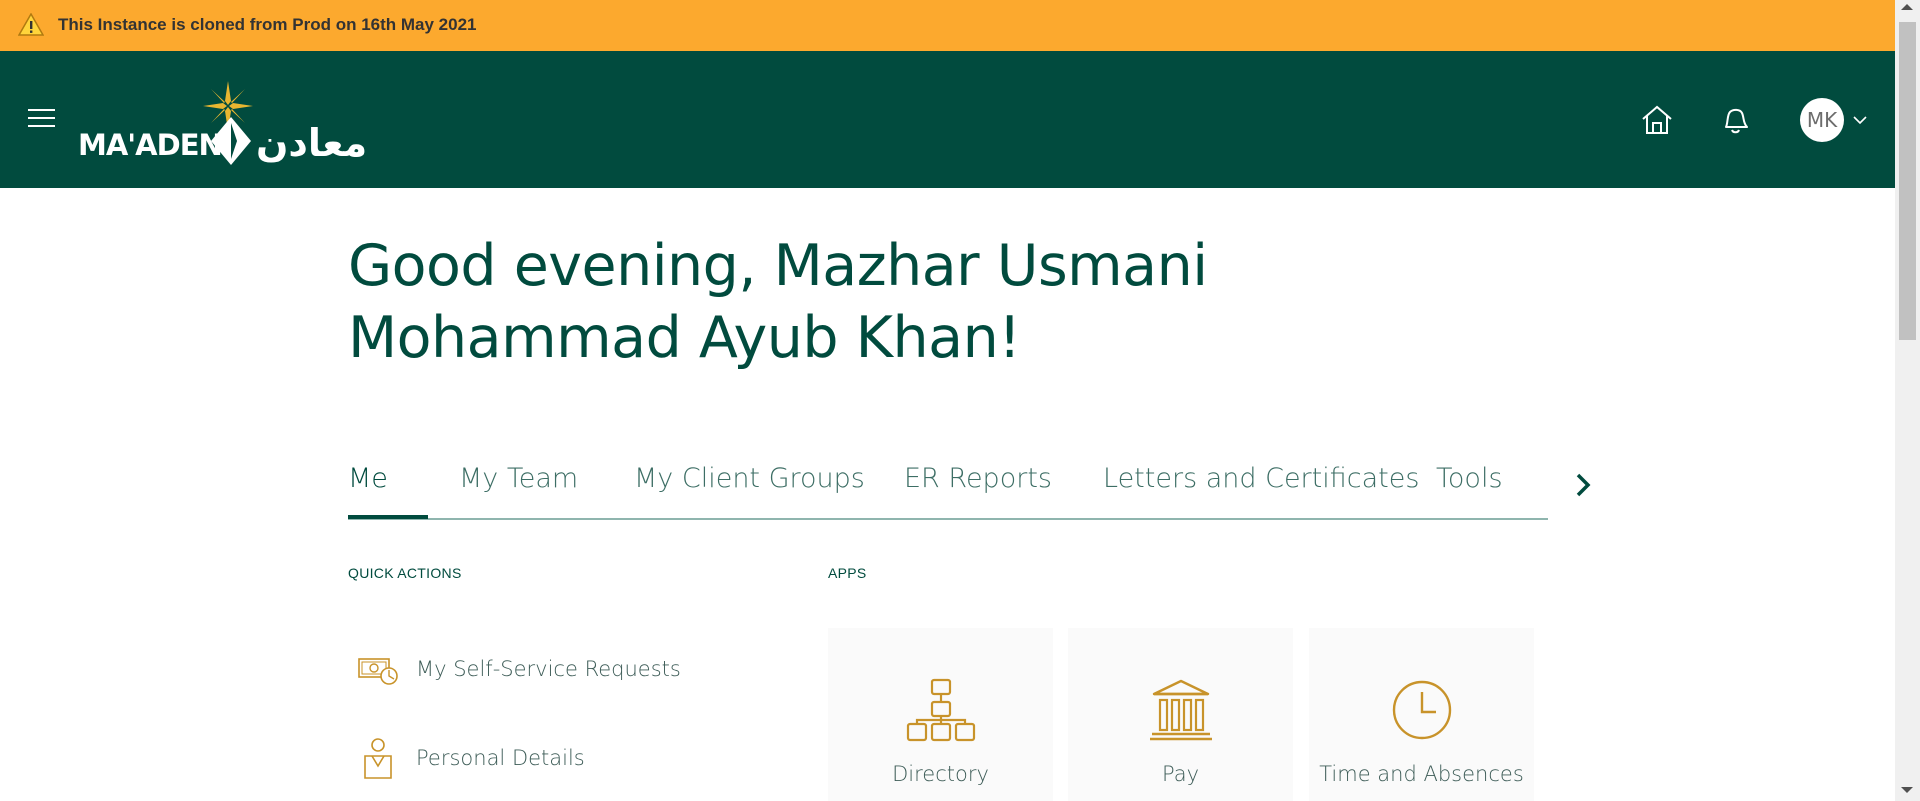 This screenshot has width=1920, height=801. Describe the element at coordinates (1907, 7) in the screenshot. I see `scroll-up-arrow-icon` at that location.